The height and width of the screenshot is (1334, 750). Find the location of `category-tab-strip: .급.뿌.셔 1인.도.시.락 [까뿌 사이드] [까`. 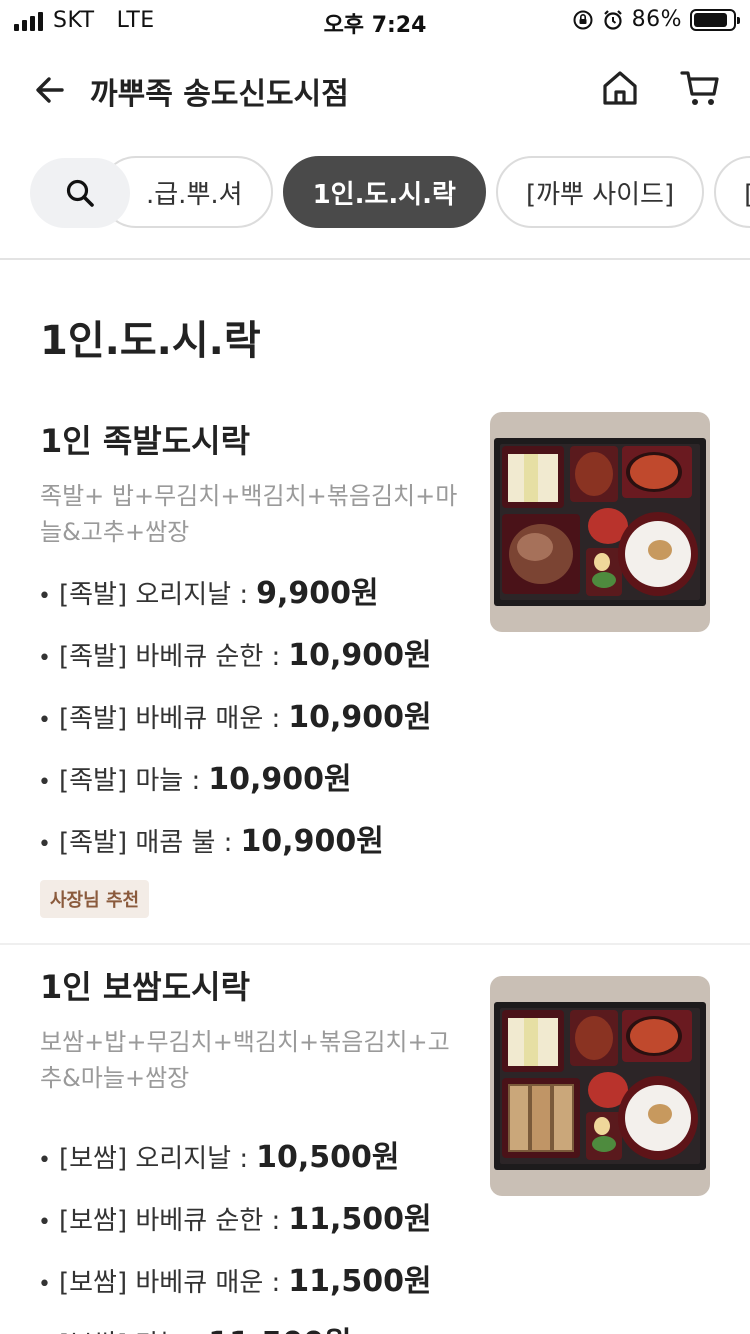

category-tab-strip: .급.뿌.셔 1인.도.시.락 [까뿌 사이드] [까 is located at coordinates (375, 193).